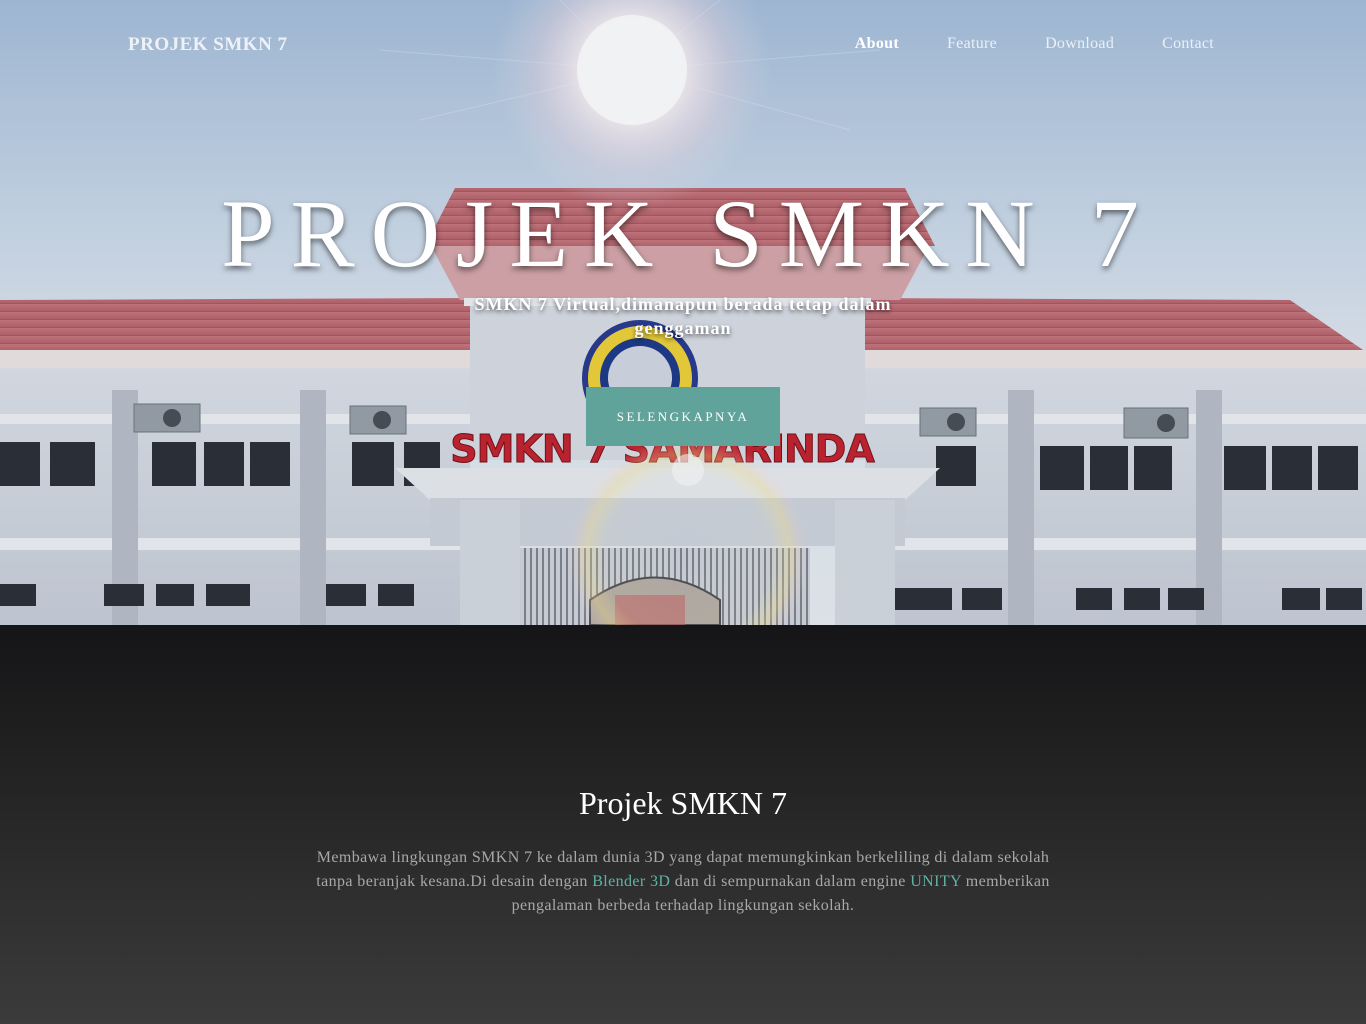 This screenshot has height=1024, width=1366. I want to click on unity-highlight: UNITY, so click(936, 881).